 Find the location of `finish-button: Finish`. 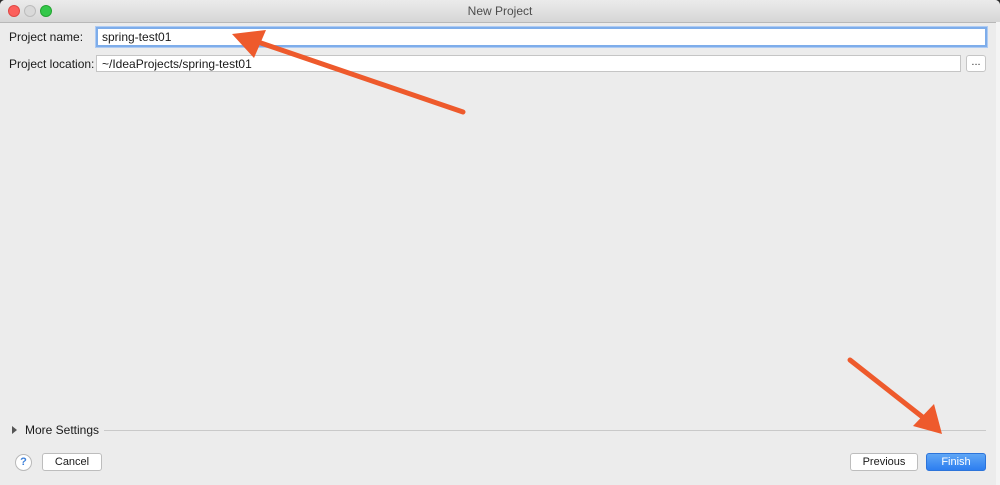

finish-button: Finish is located at coordinates (956, 462).